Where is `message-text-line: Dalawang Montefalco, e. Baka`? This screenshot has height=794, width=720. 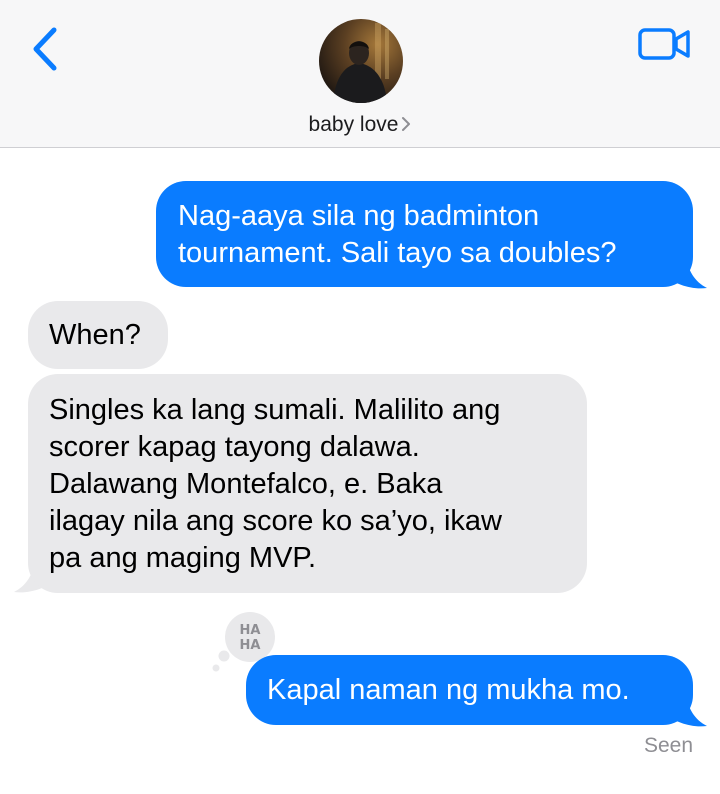 message-text-line: Dalawang Montefalco, e. Baka is located at coordinates (246, 484).